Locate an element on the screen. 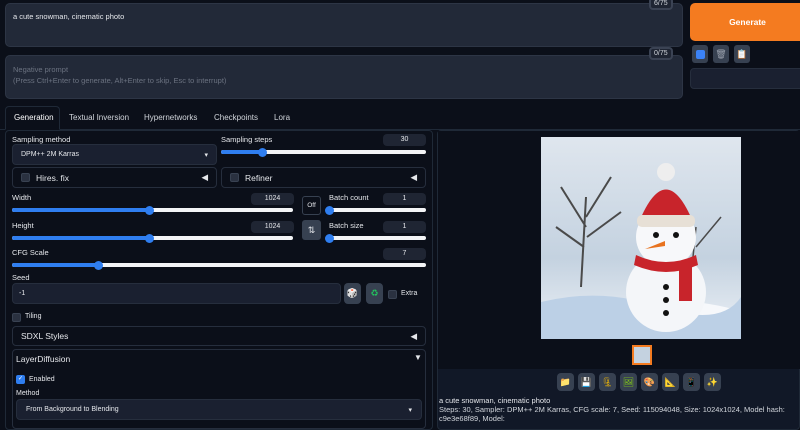  sampling-steps-label: Sampling steps is located at coordinates (247, 139).